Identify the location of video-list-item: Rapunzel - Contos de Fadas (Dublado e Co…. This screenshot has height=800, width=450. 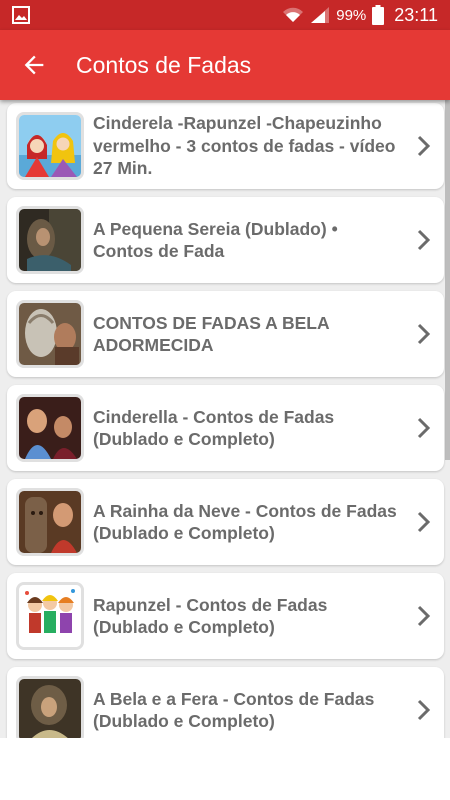
(225, 616).